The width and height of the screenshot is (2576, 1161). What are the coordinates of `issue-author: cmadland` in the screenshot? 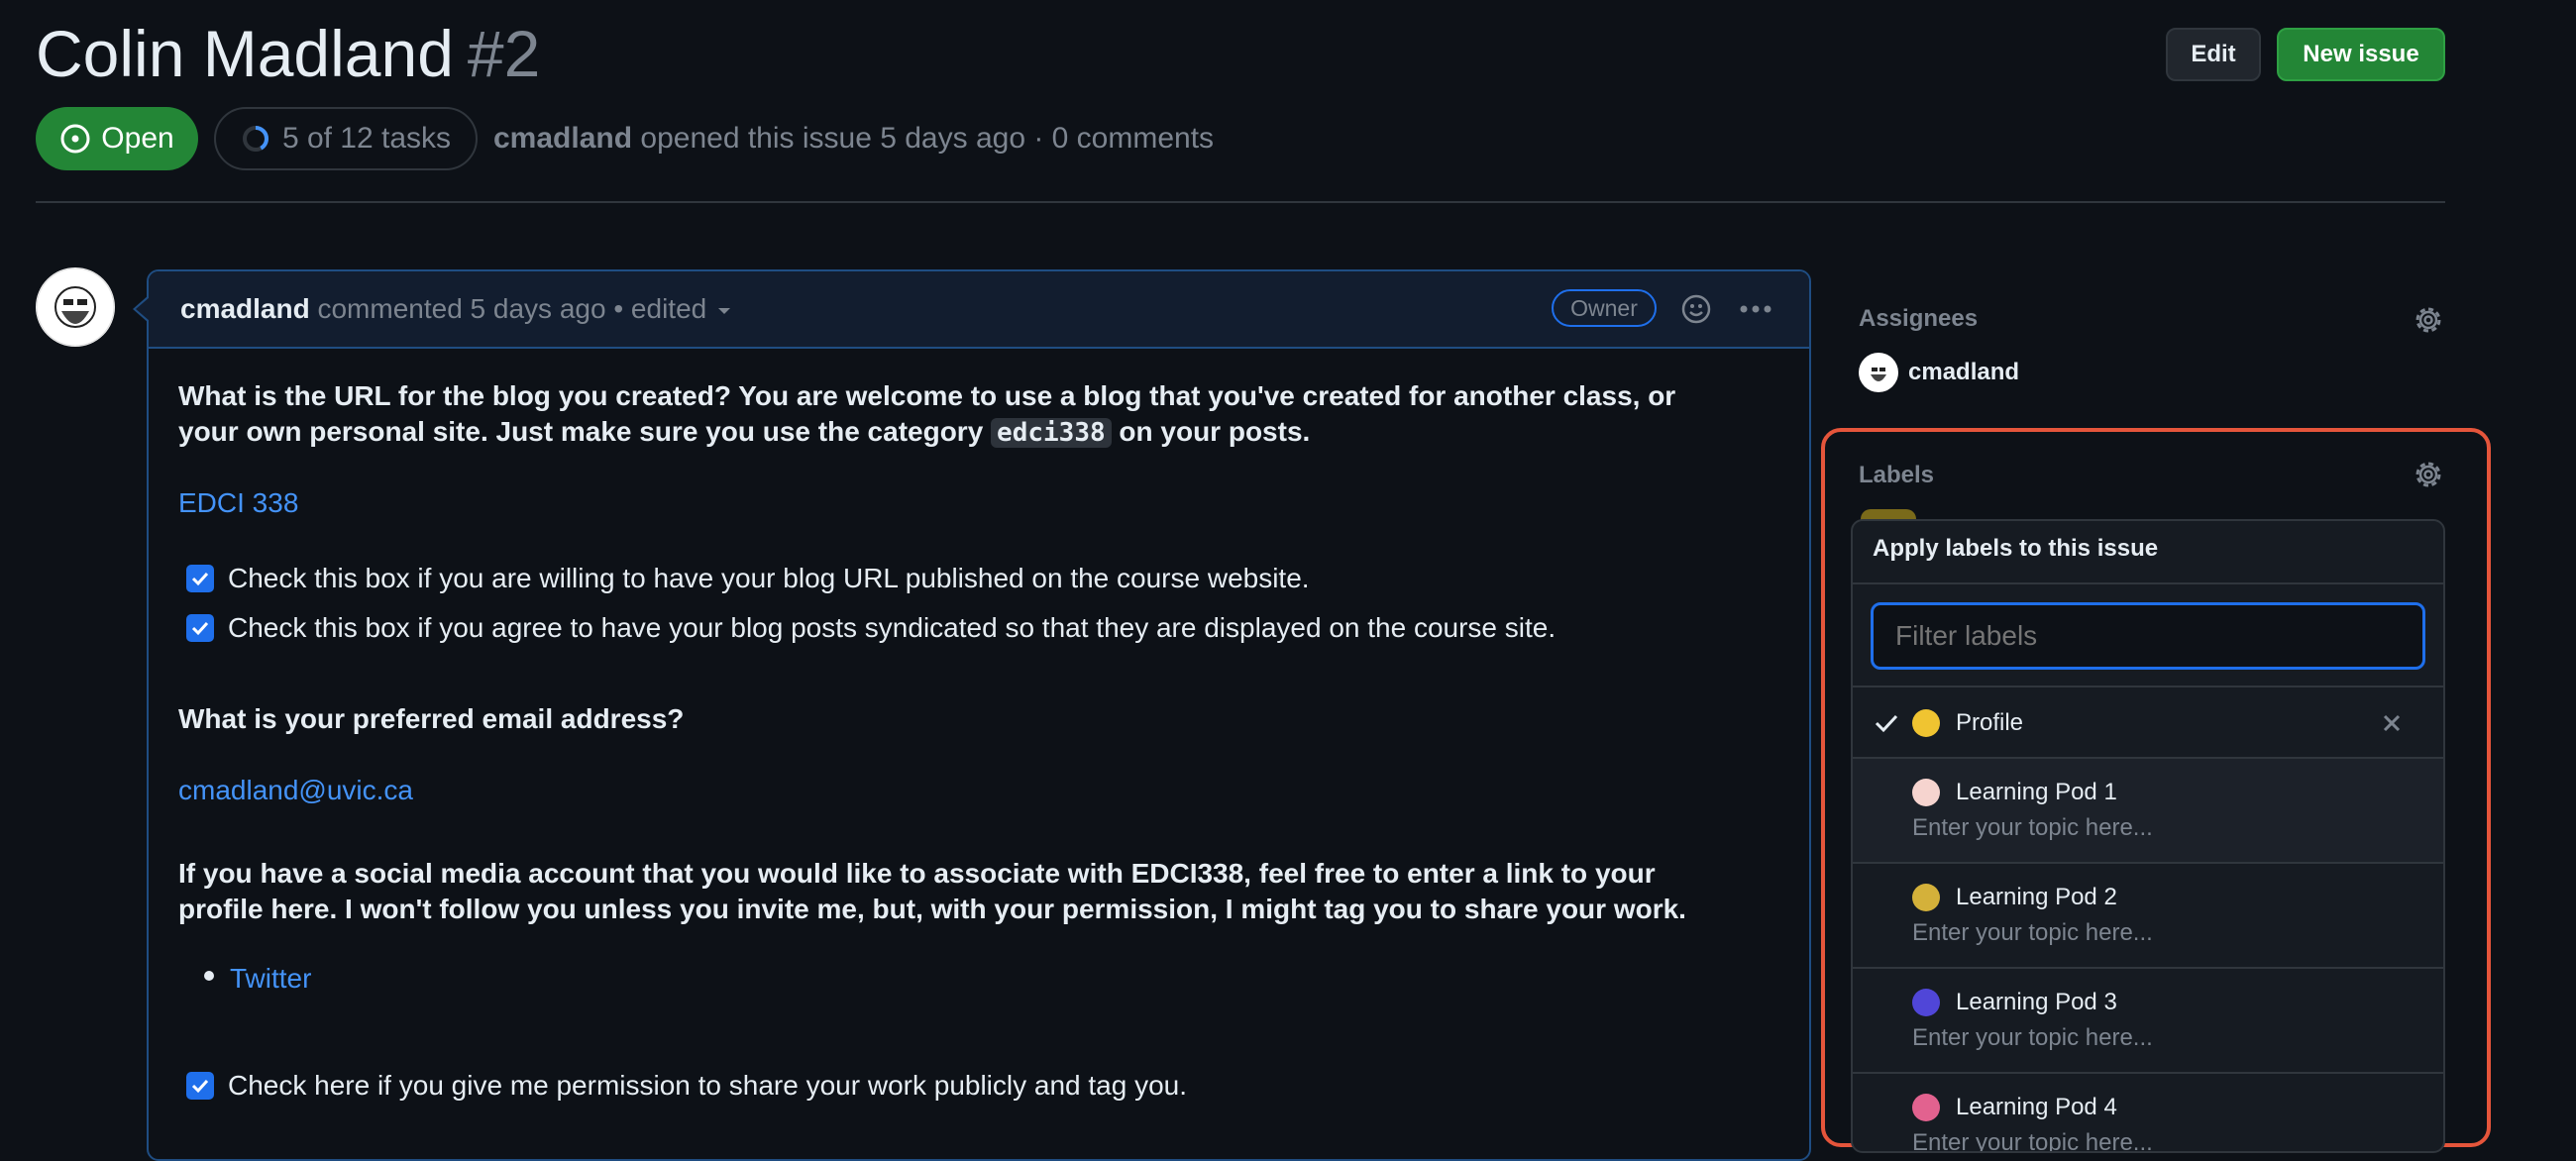 It's located at (562, 138).